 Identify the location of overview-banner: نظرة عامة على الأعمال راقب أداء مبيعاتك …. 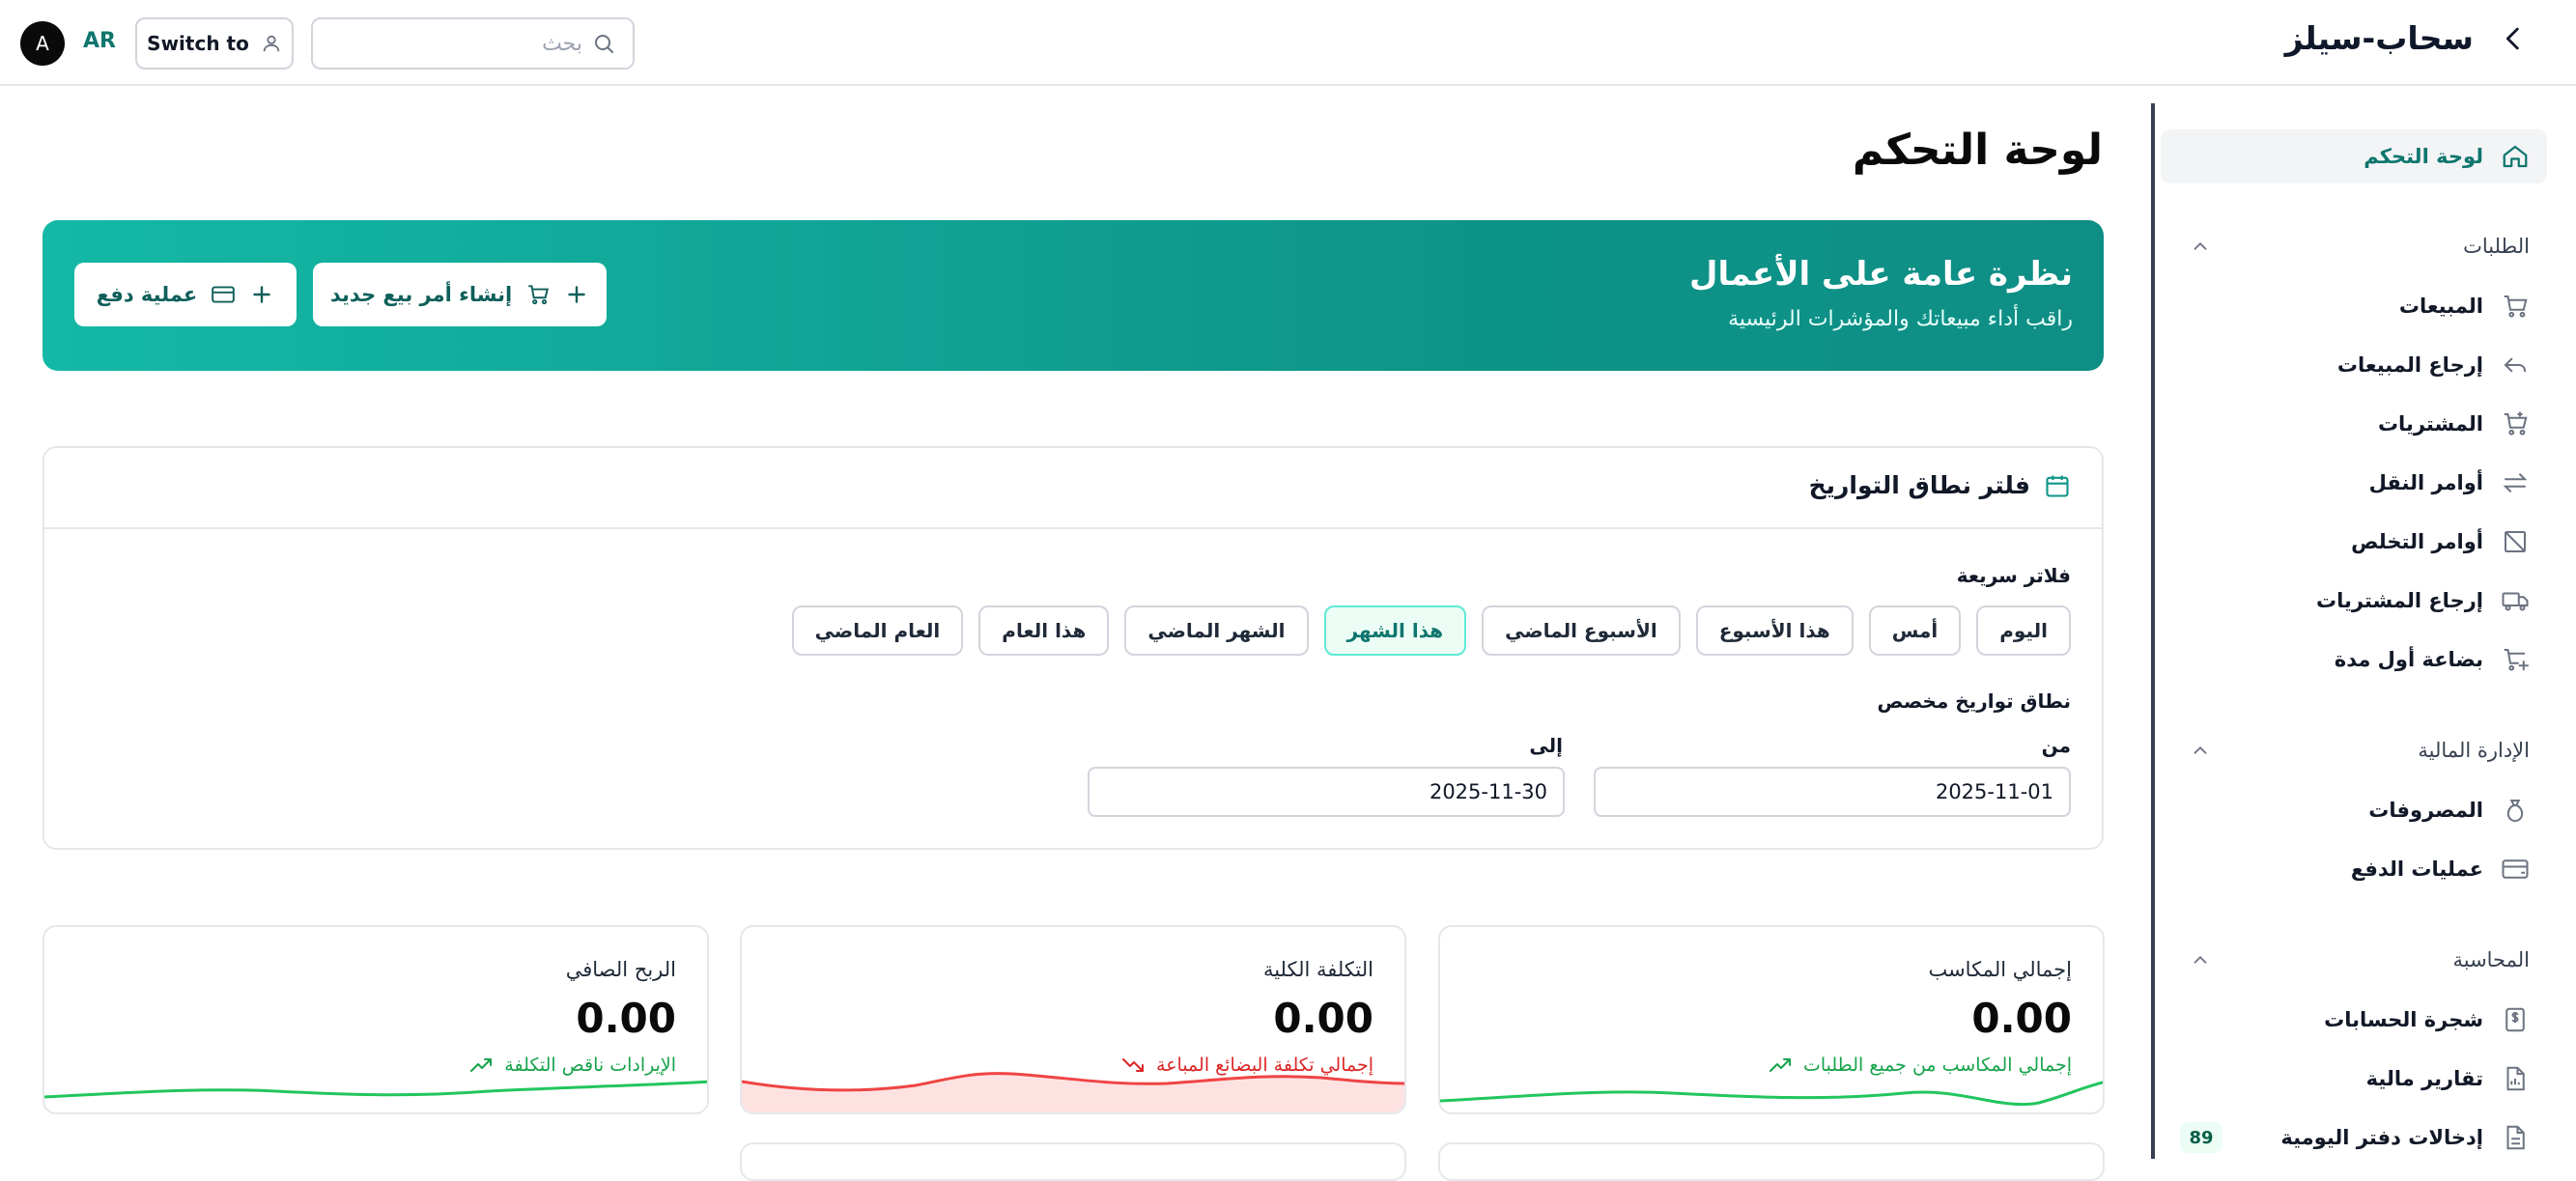
(1073, 295).